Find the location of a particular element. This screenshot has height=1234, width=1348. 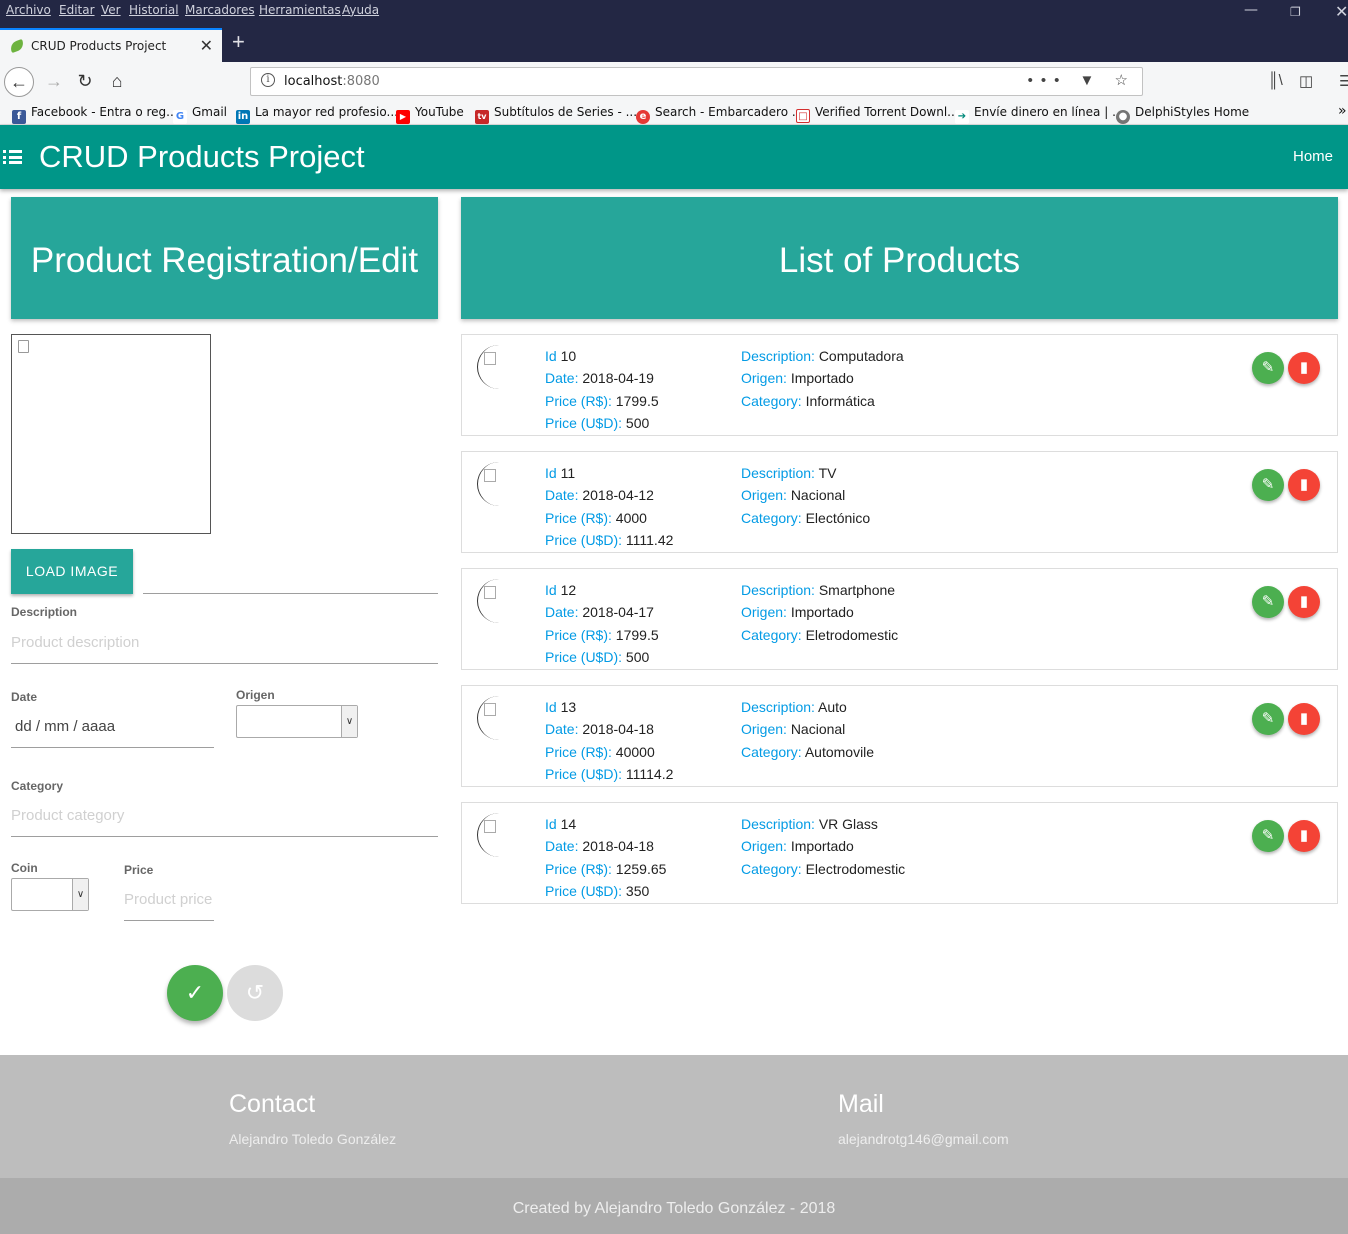

menu-editar: Editar is located at coordinates (77, 10).